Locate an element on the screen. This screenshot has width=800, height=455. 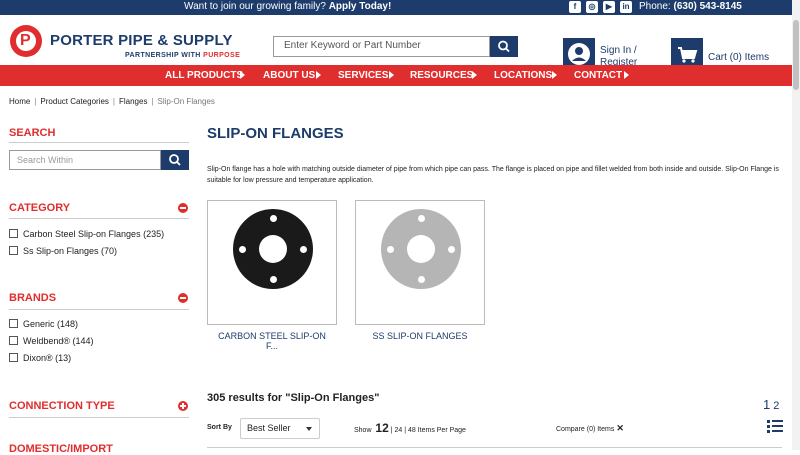
list-view-icon is located at coordinates (775, 426).